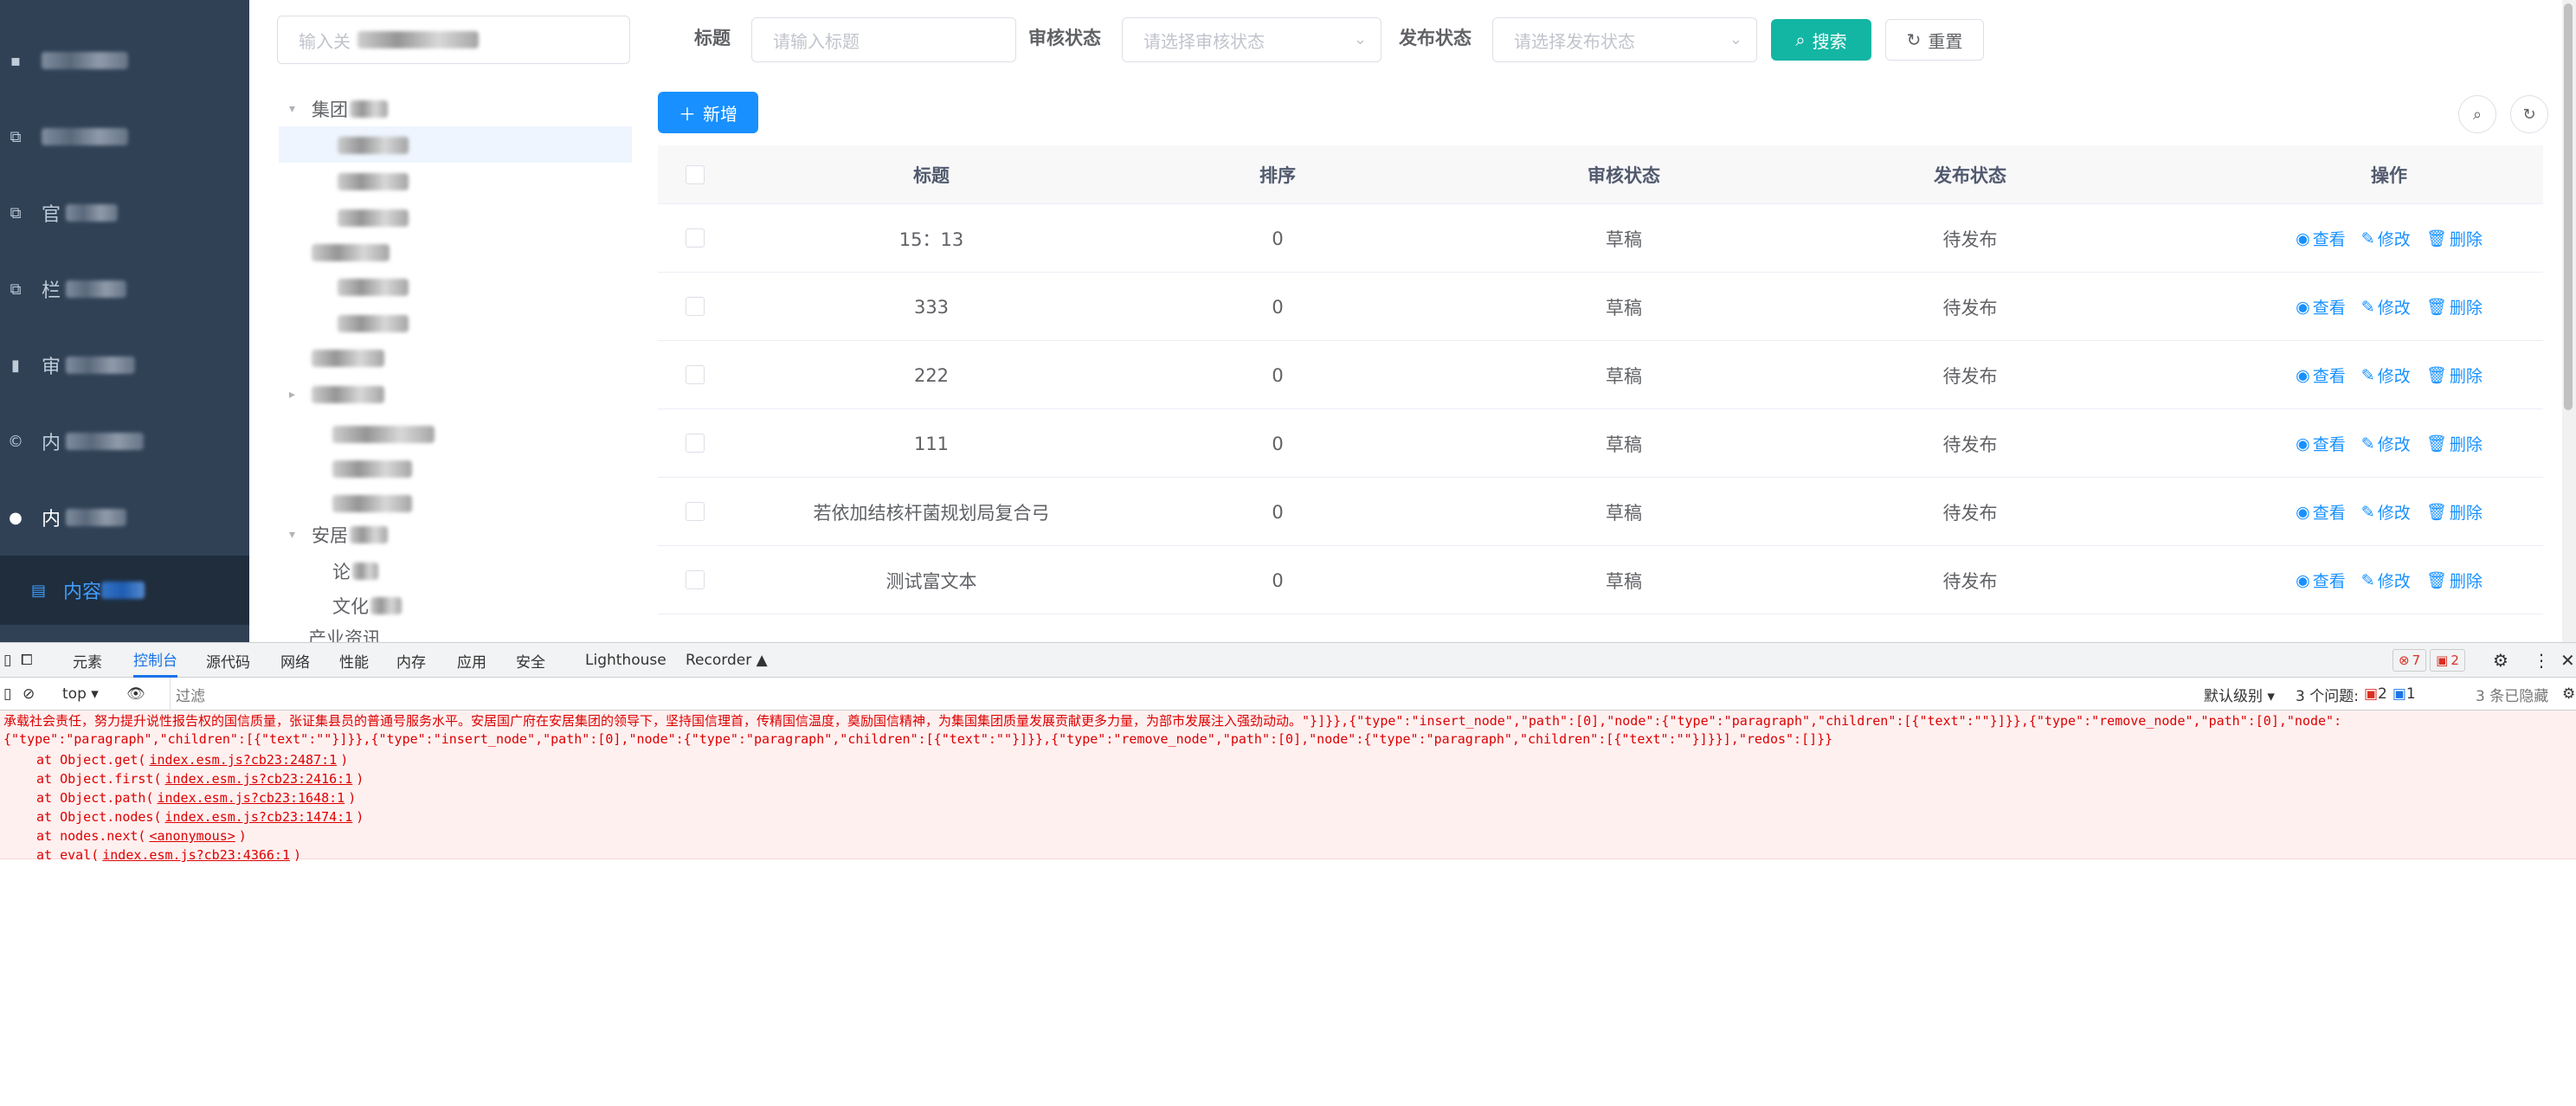 Image resolution: width=2576 pixels, height=1106 pixels. Describe the element at coordinates (338, 109) in the screenshot. I see `tree-node: ▾ 集团` at that location.